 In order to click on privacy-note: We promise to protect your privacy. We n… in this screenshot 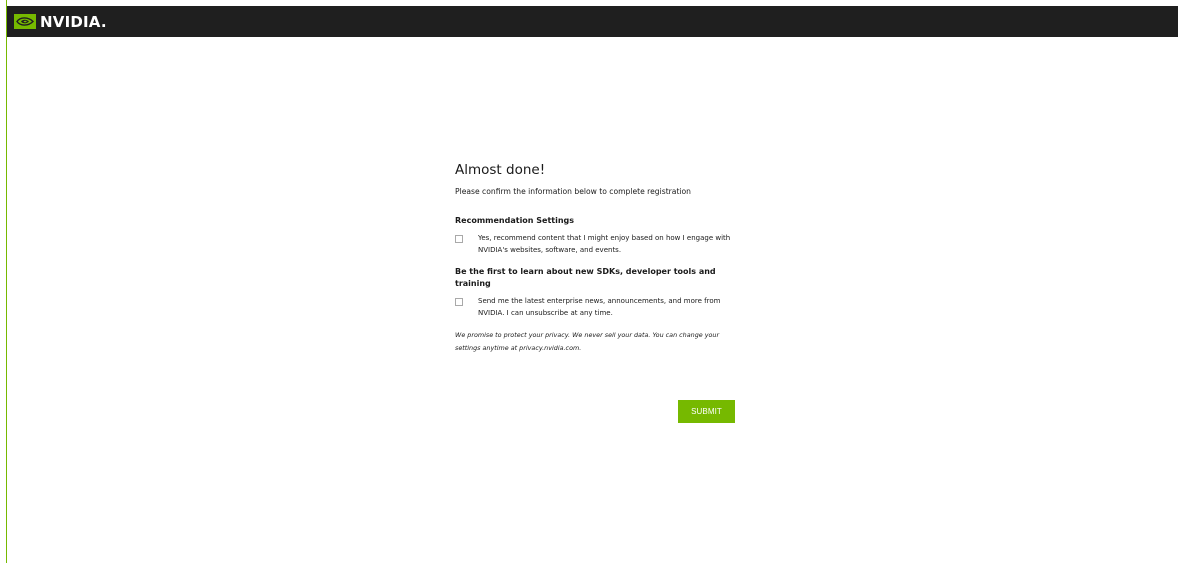, I will do `click(587, 341)`.